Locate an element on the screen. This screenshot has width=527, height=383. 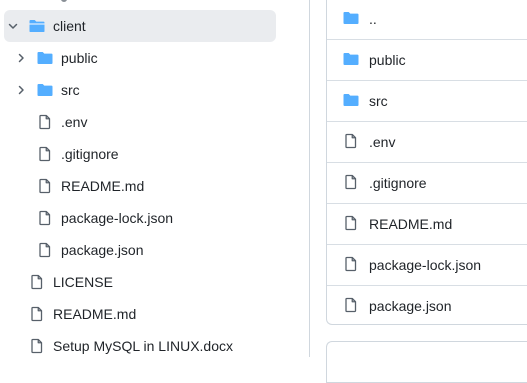
listing-row-gitignore: .gitignore is located at coordinates (427, 183).